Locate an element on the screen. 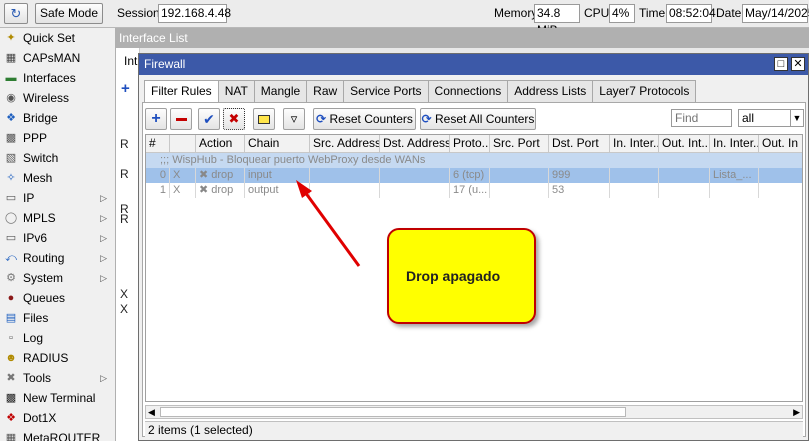 The height and width of the screenshot is (441, 809). close-button: ✕ is located at coordinates (798, 64).